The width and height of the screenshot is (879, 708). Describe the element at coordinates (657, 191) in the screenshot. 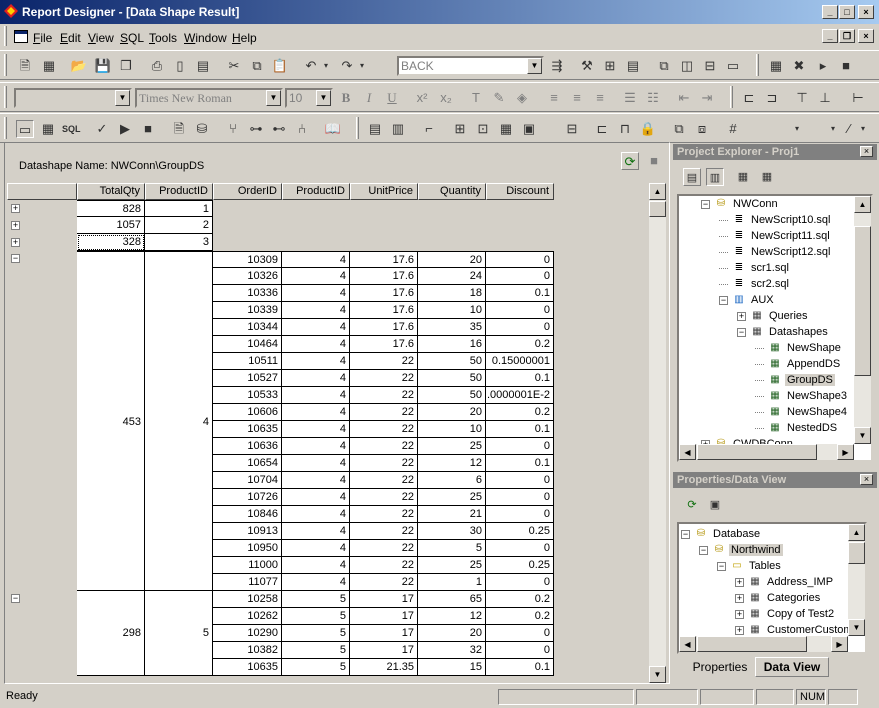

I see `scroll-up-icon: ▲` at that location.